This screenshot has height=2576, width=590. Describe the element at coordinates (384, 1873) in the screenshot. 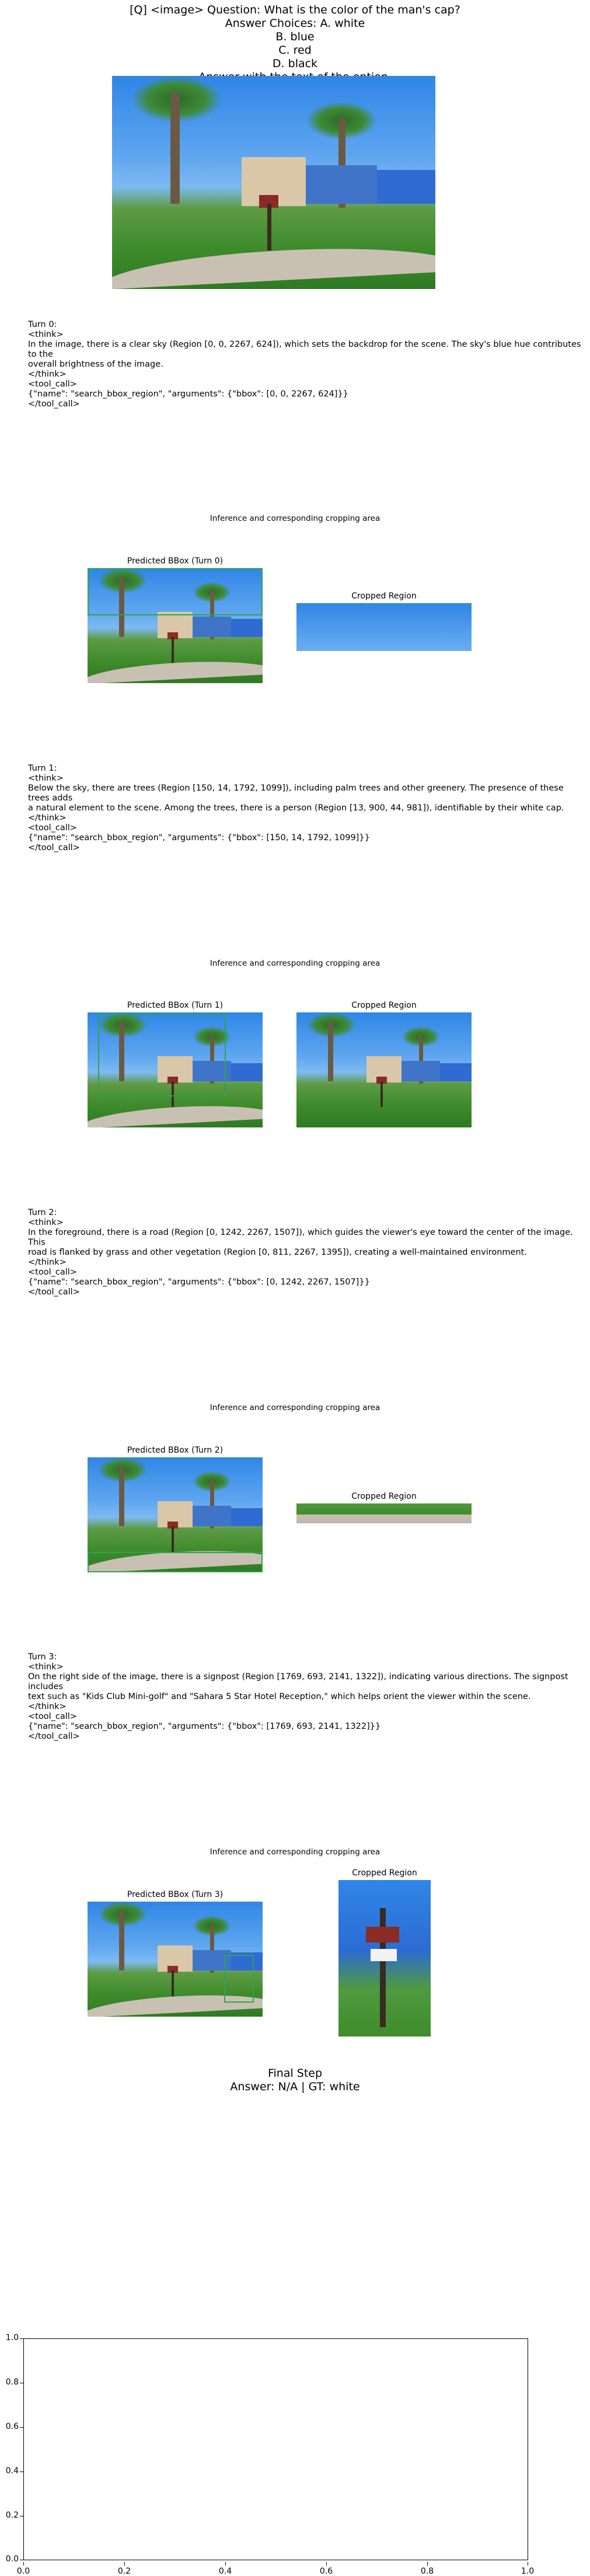

I see `turn-3-crop-title: Cropped Region` at that location.